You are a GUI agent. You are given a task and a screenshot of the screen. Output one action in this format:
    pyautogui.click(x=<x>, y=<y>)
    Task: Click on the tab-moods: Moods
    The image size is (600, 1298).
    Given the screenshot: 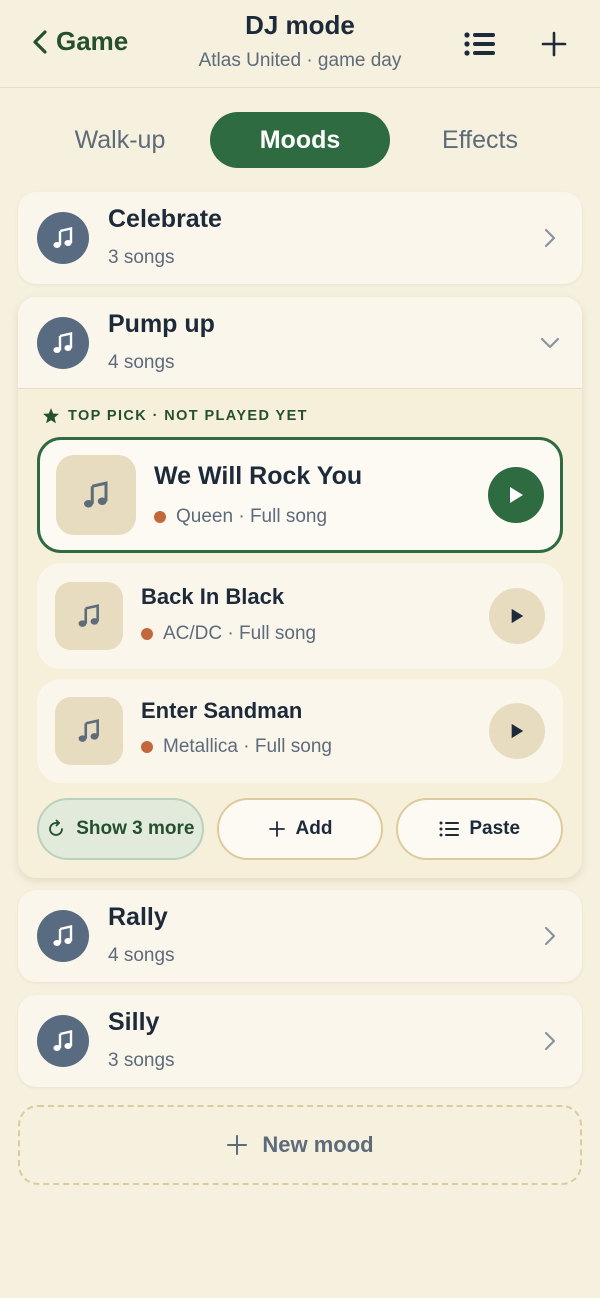 What is the action you would take?
    pyautogui.click(x=300, y=140)
    